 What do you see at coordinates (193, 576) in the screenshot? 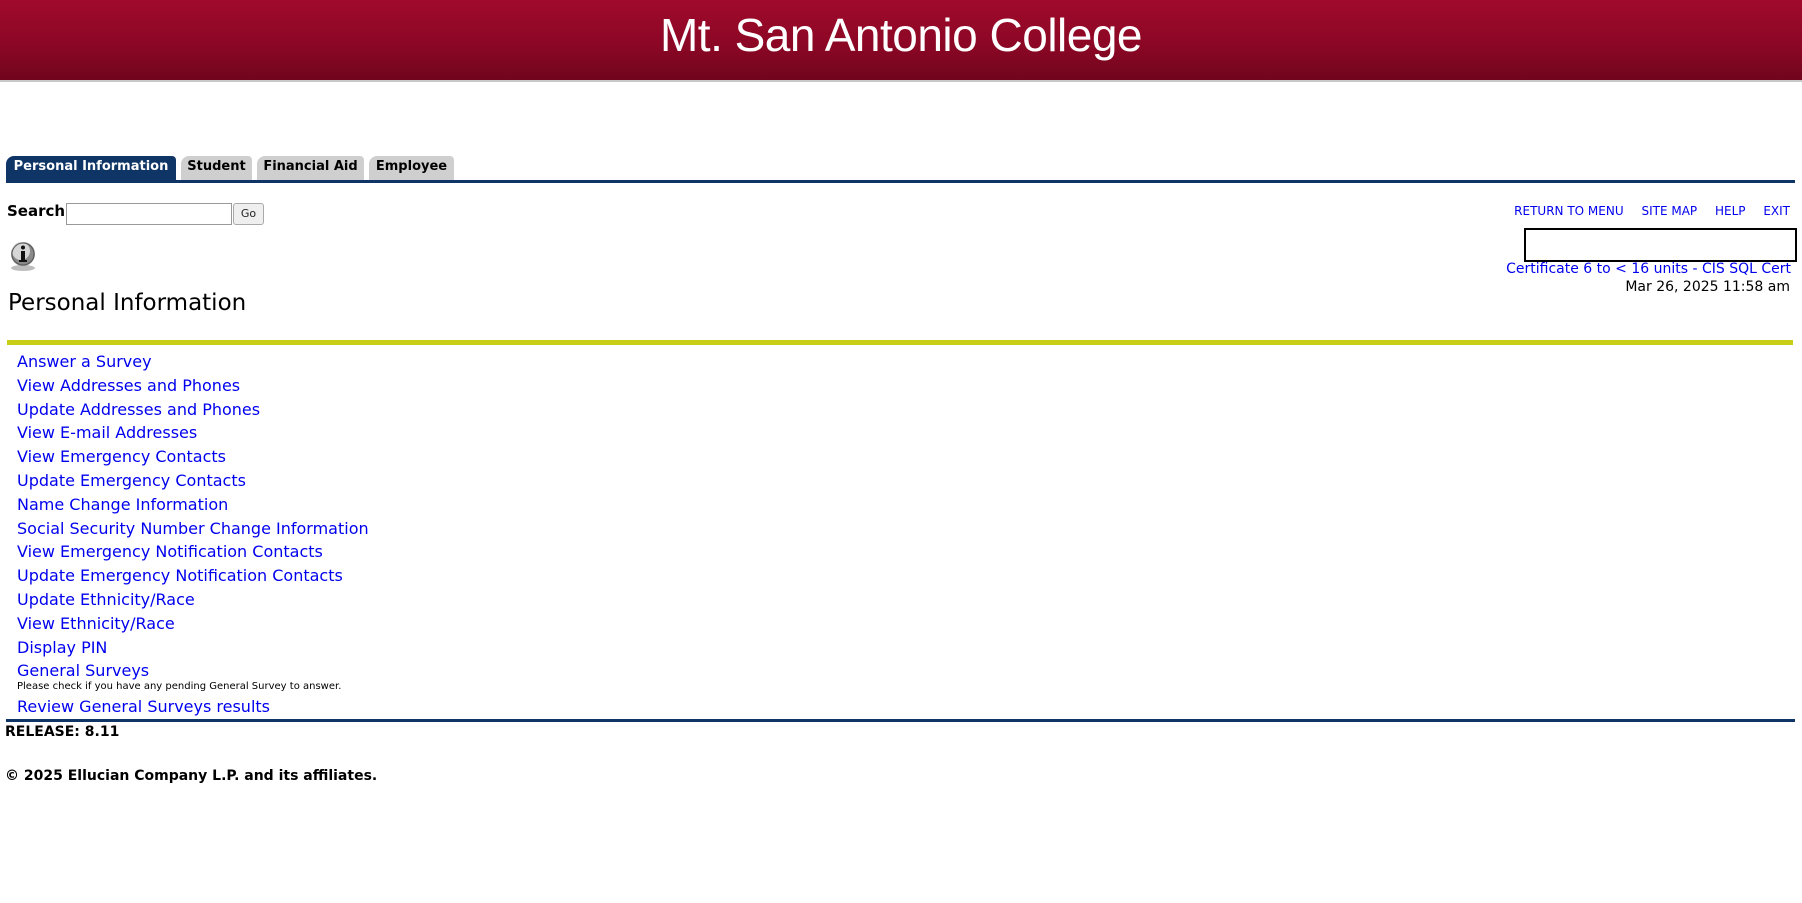
I see `menu-link-update-emergency-notification: Update Emergency Notification Contacts` at bounding box center [193, 576].